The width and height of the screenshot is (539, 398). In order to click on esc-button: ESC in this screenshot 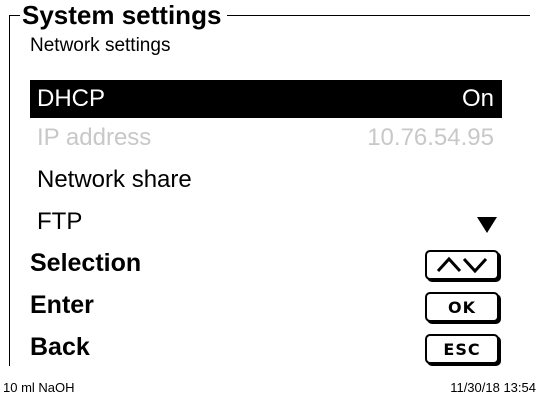, I will do `click(462, 349)`.